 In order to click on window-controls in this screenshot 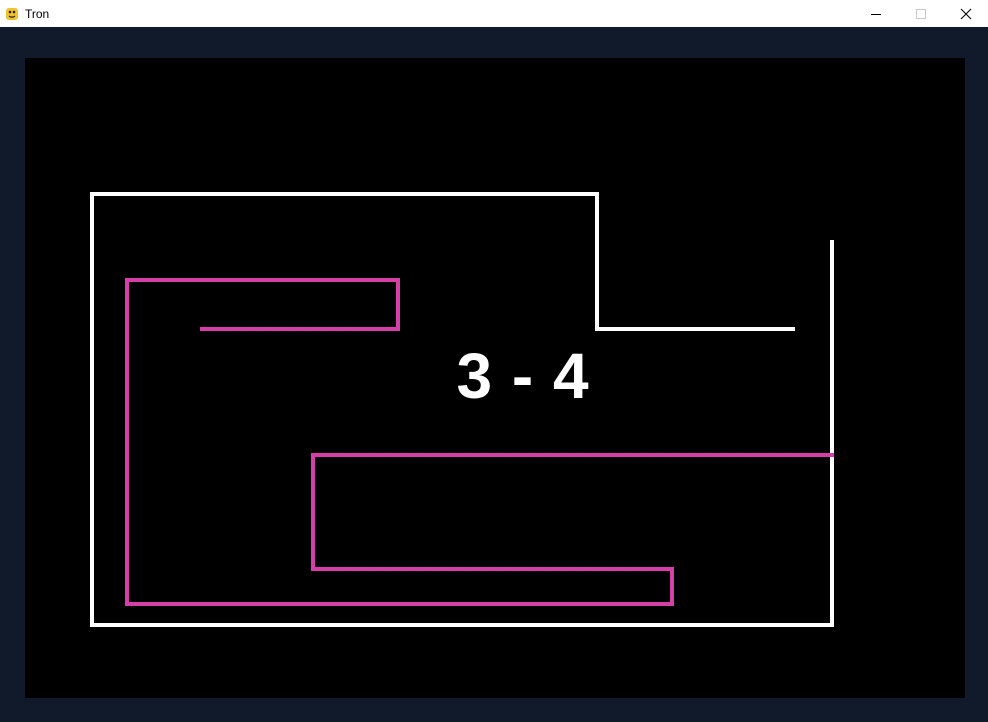, I will do `click(920, 13)`.